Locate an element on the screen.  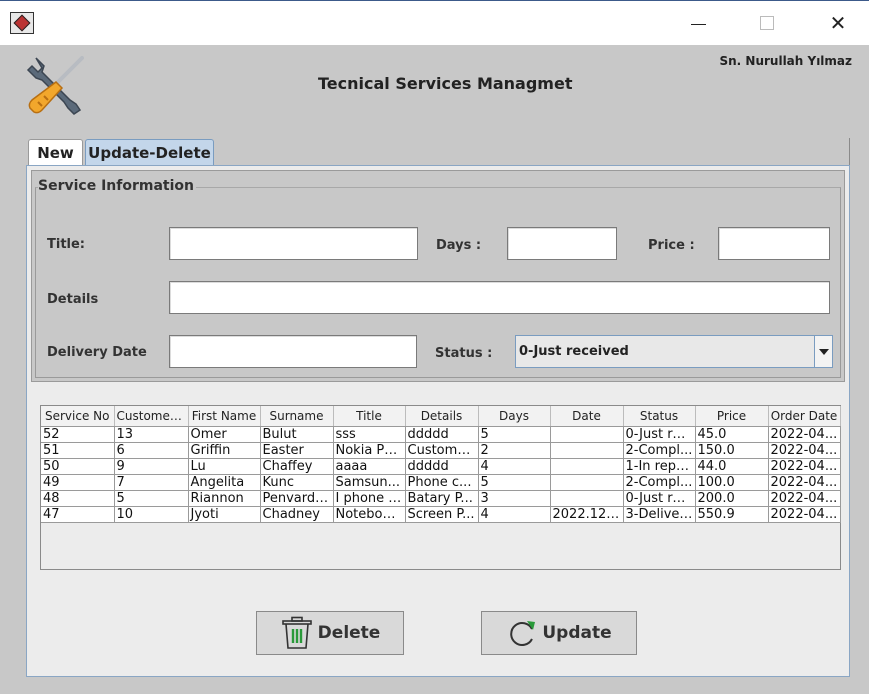
details-input is located at coordinates (499, 297).